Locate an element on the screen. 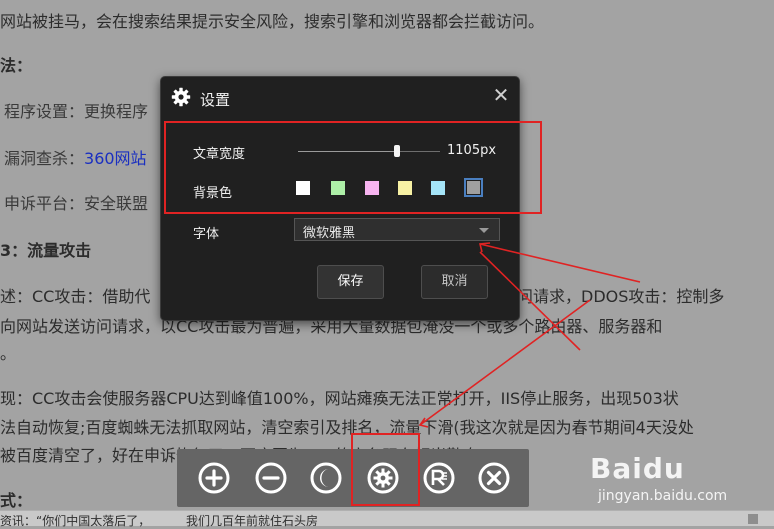 This screenshot has width=774, height=529. bg-swatch-blue is located at coordinates (438, 188).